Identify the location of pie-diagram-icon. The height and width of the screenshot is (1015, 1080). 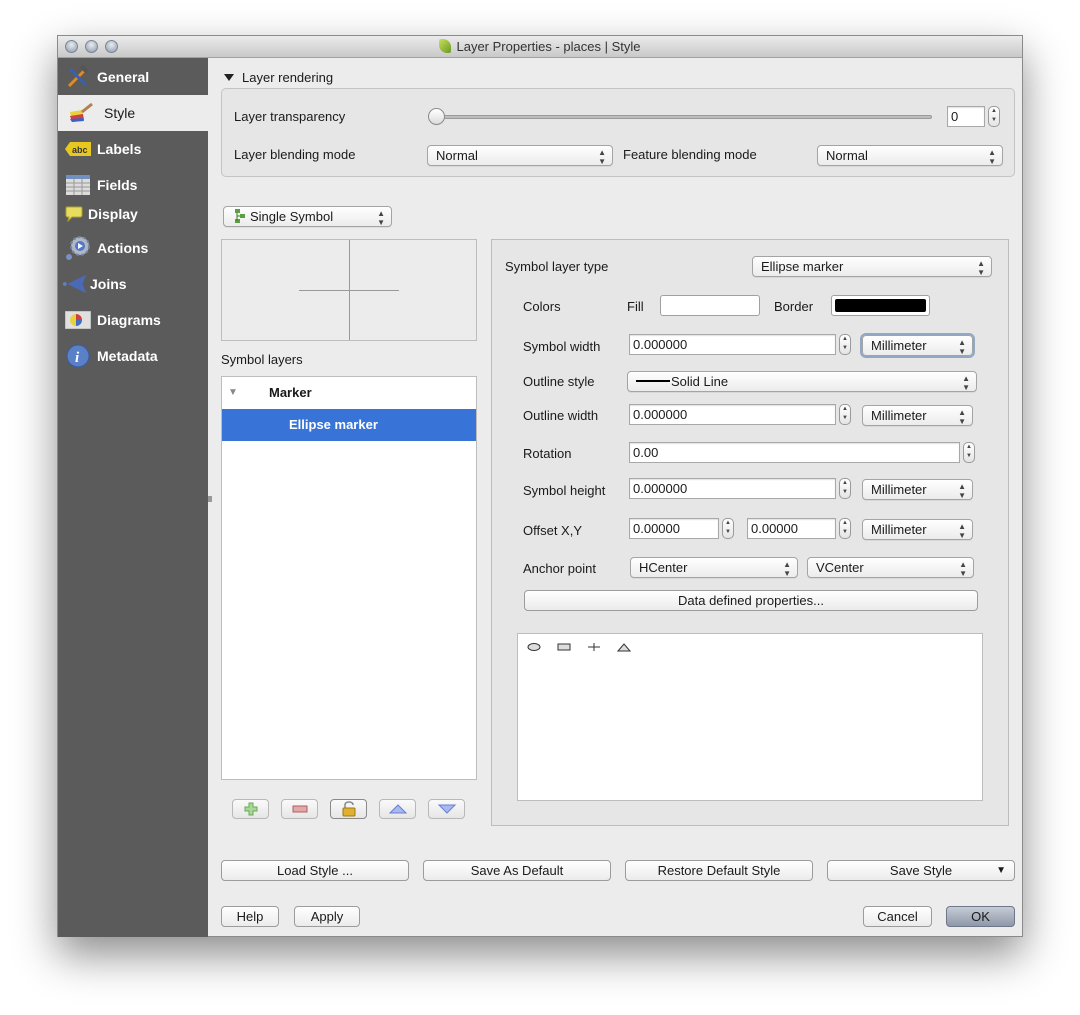
(78, 320).